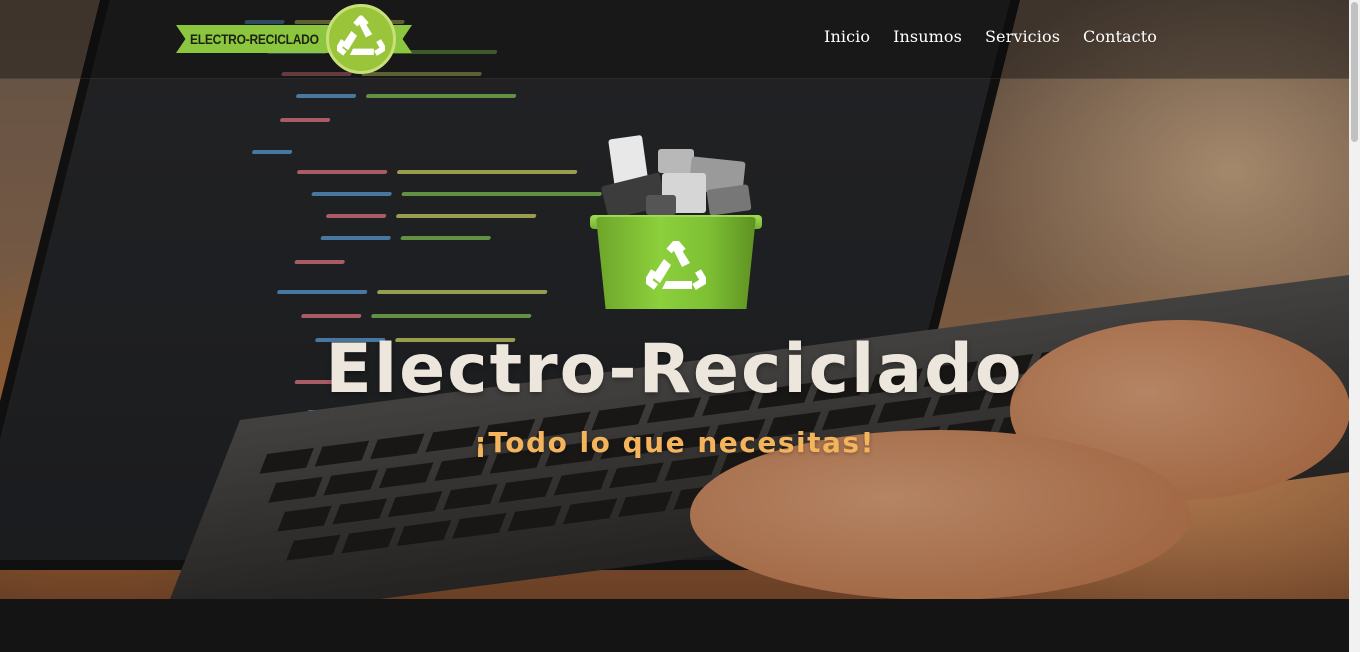  What do you see at coordinates (1354, 326) in the screenshot?
I see `page-scrollbar` at bounding box center [1354, 326].